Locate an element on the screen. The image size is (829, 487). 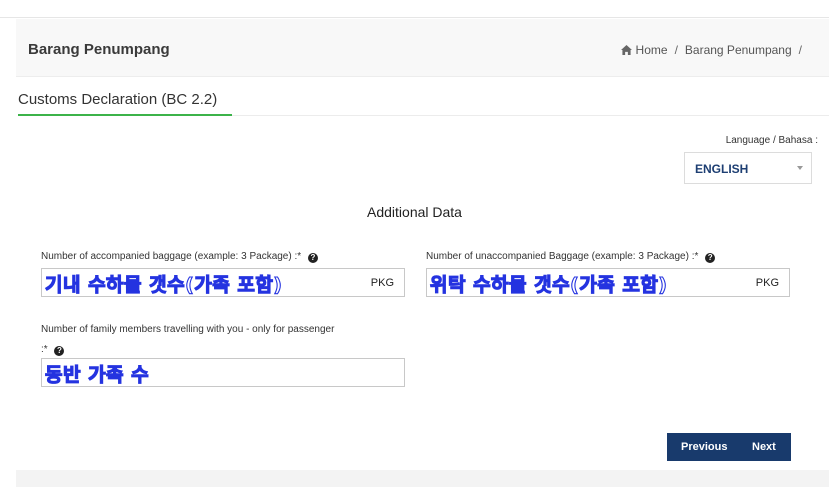
top-strip is located at coordinates (414, 9).